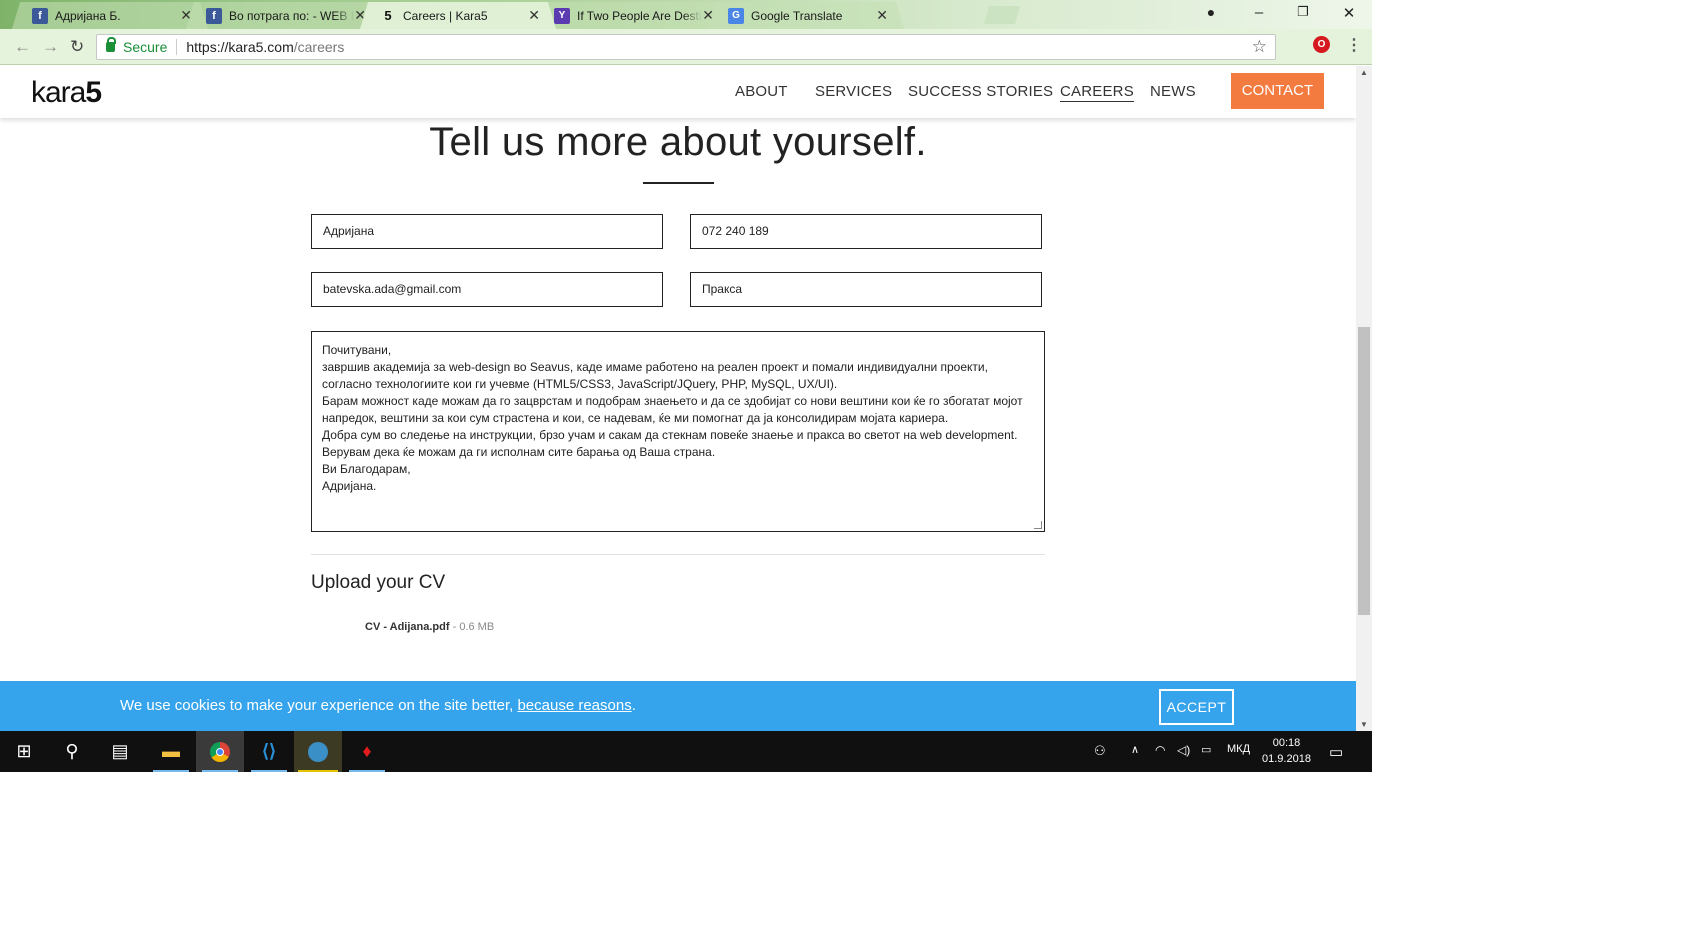  I want to click on position-field: Пракса, so click(866, 289).